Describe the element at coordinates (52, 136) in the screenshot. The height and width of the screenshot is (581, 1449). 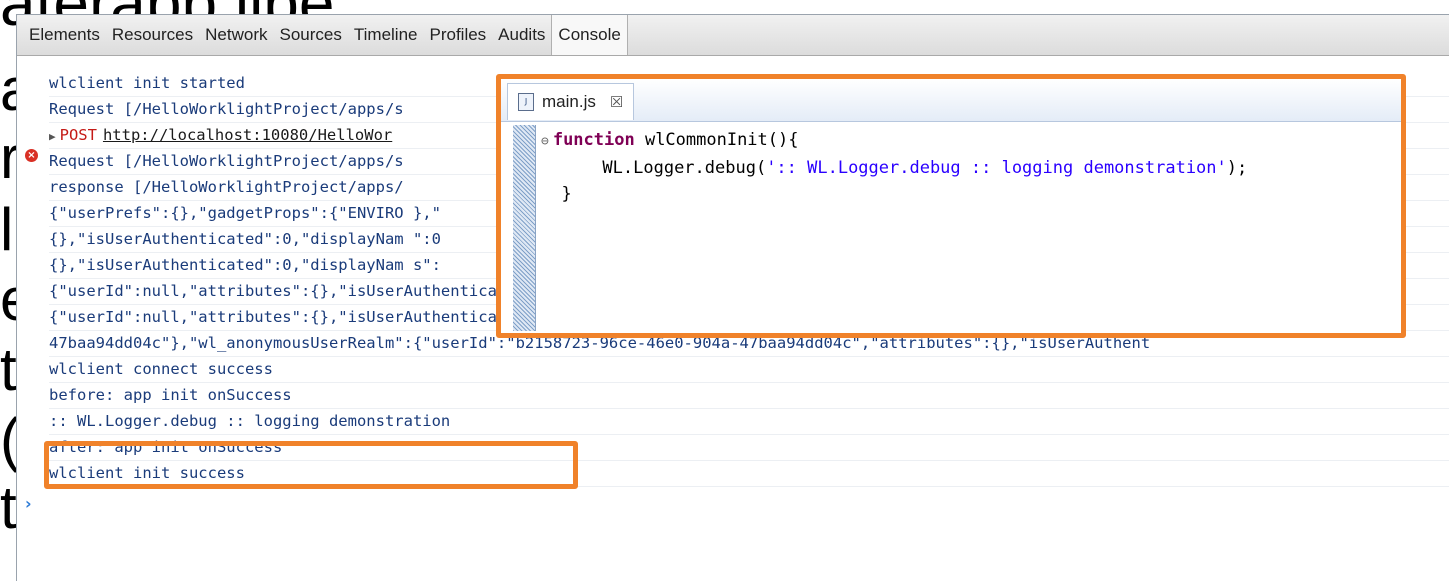
I see `expand-triangle-icon: ▶` at that location.